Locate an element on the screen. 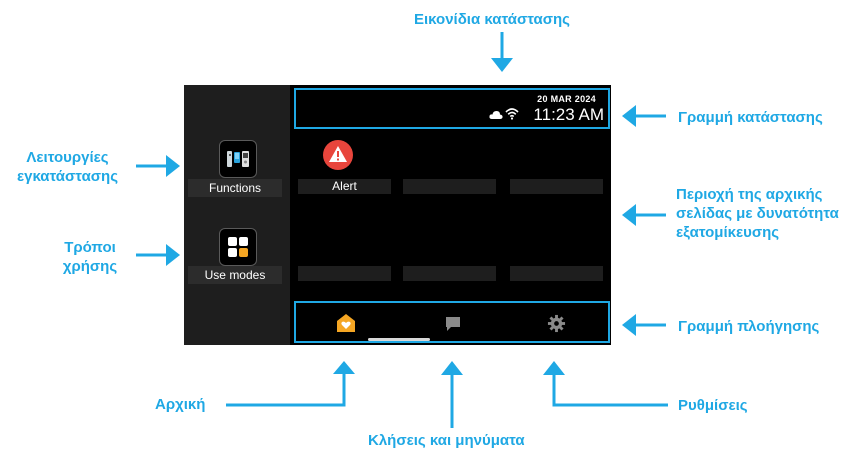 The image size is (861, 451). arrow-left-home-area is located at coordinates (644, 215).